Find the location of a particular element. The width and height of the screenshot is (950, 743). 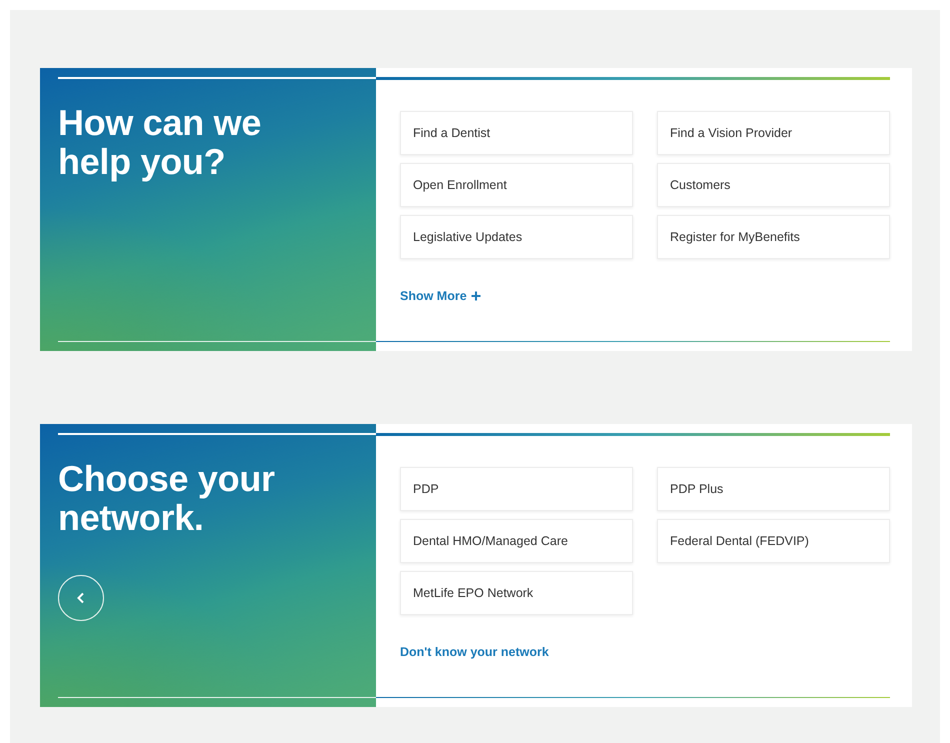

option-button: MetLife EPO Network is located at coordinates (516, 593).